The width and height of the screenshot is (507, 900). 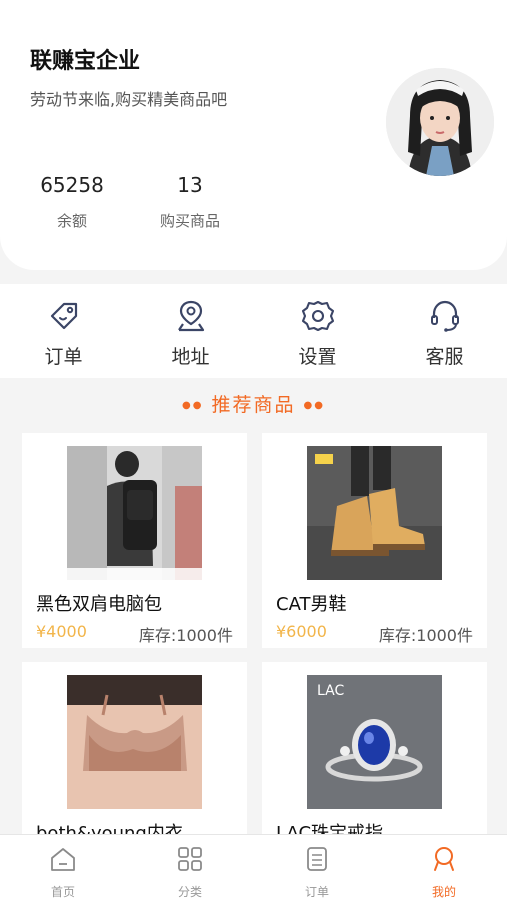 What do you see at coordinates (72, 201) in the screenshot?
I see `balance-stat: 65258 余额` at bounding box center [72, 201].